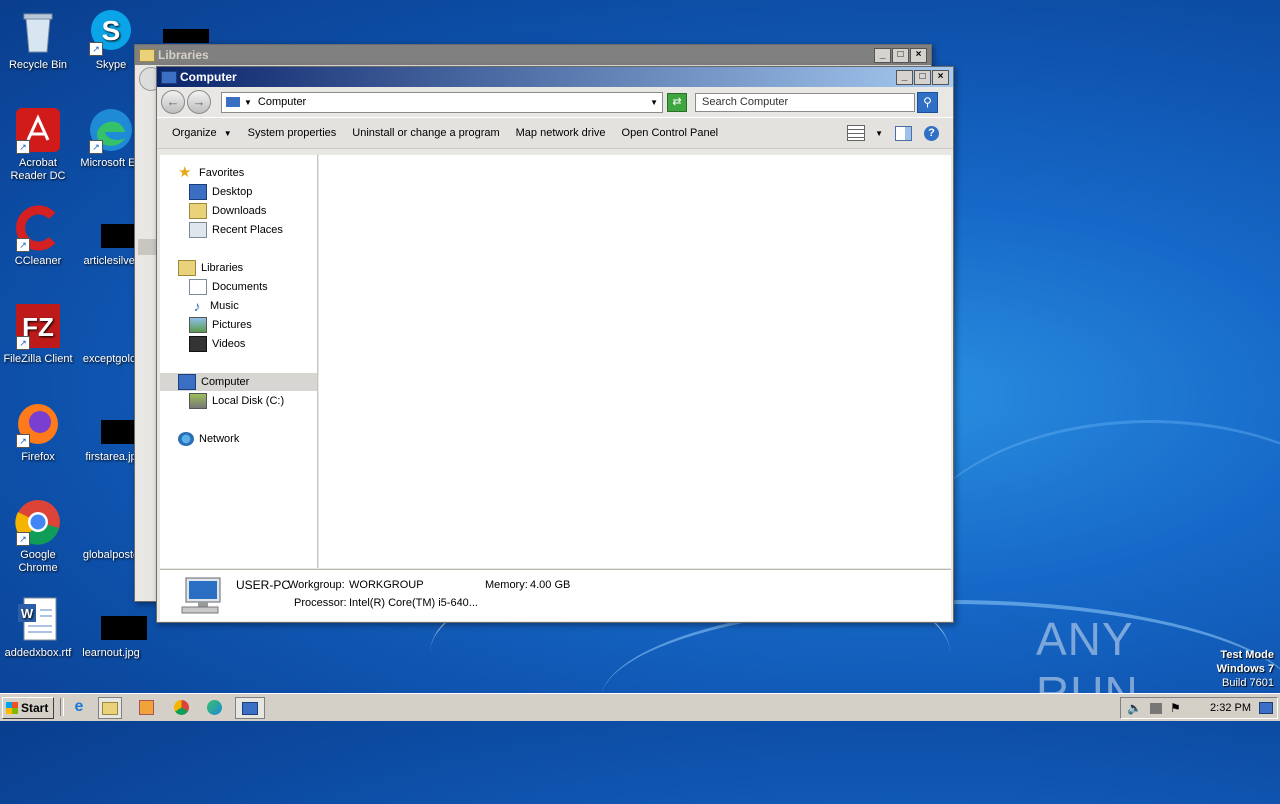 The width and height of the screenshot is (1280, 804). Describe the element at coordinates (199, 102) in the screenshot. I see `forward-button: →` at that location.